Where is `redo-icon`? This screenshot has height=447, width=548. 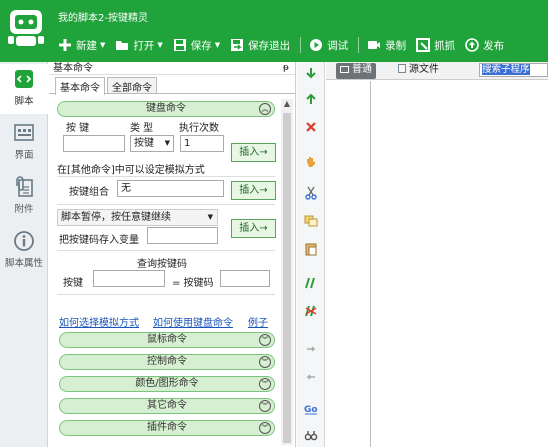 redo-icon is located at coordinates (311, 375).